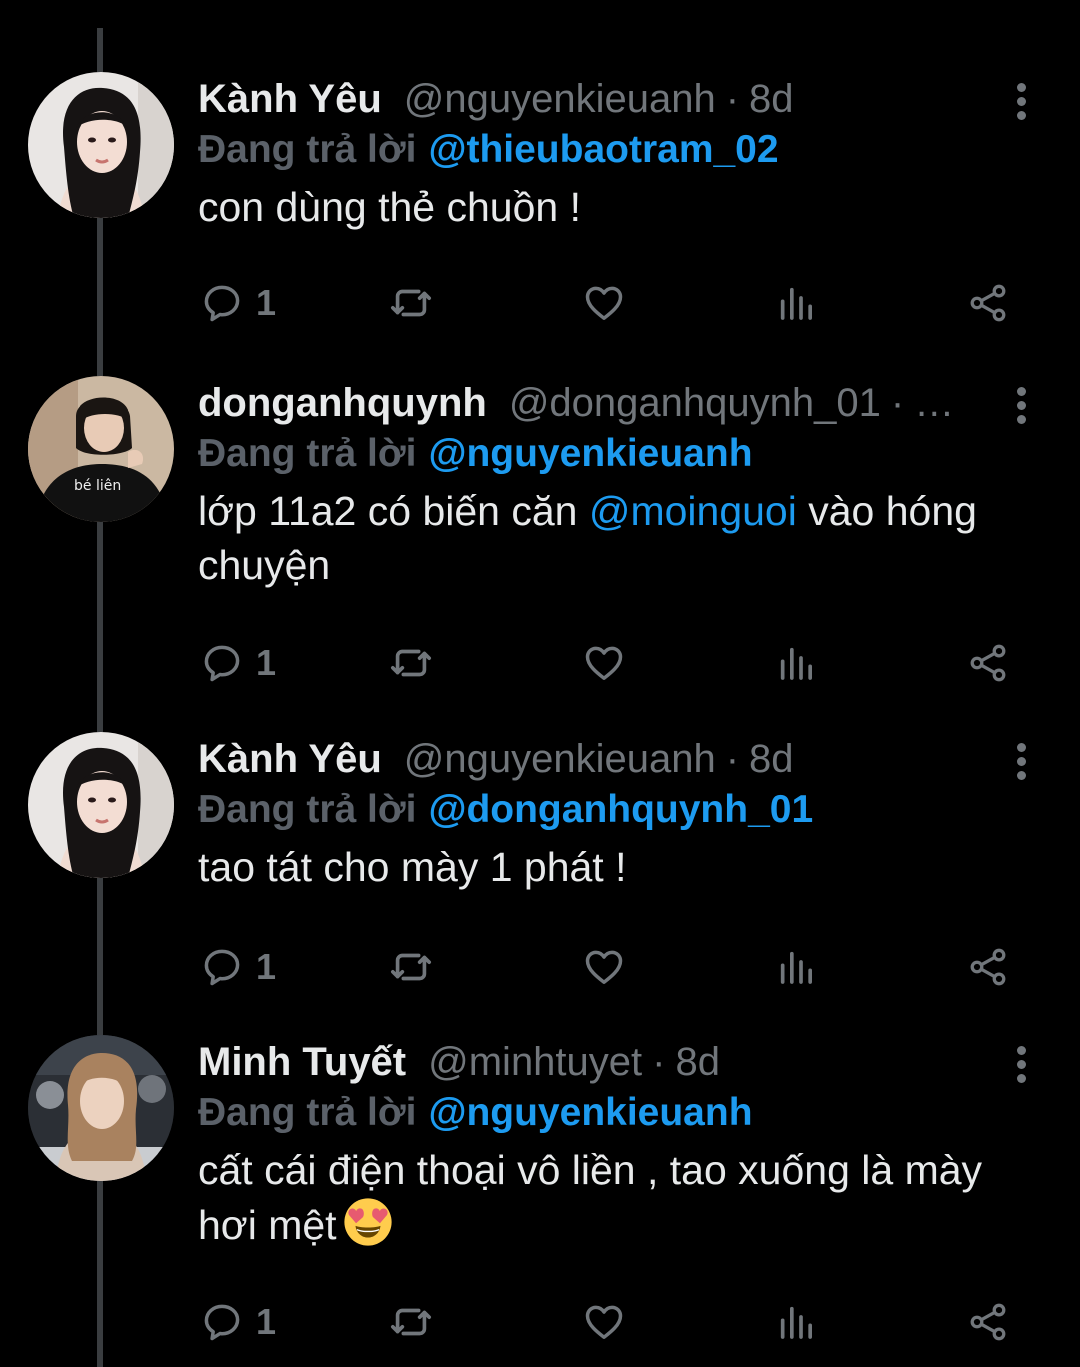 The height and width of the screenshot is (1367, 1080). I want to click on tweet-header: Minh Tuyết @minhtuyet · 8d, so click(459, 1062).